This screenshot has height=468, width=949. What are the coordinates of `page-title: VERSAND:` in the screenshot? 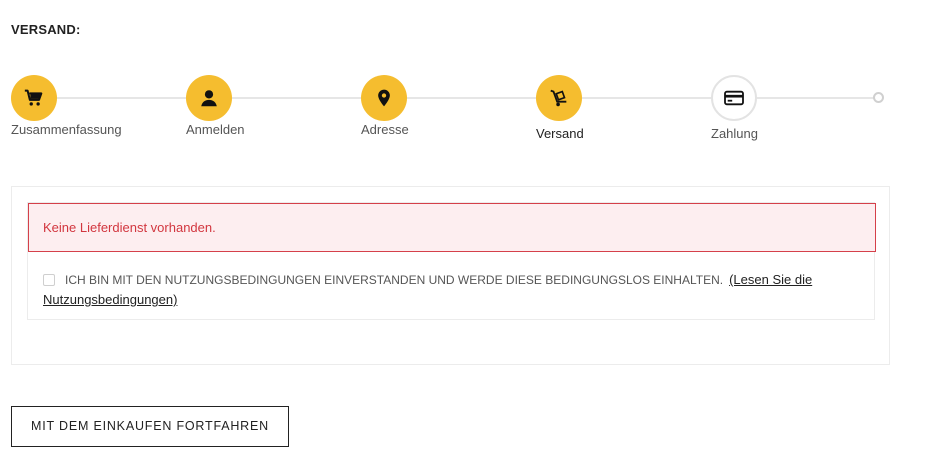 It's located at (46, 29).